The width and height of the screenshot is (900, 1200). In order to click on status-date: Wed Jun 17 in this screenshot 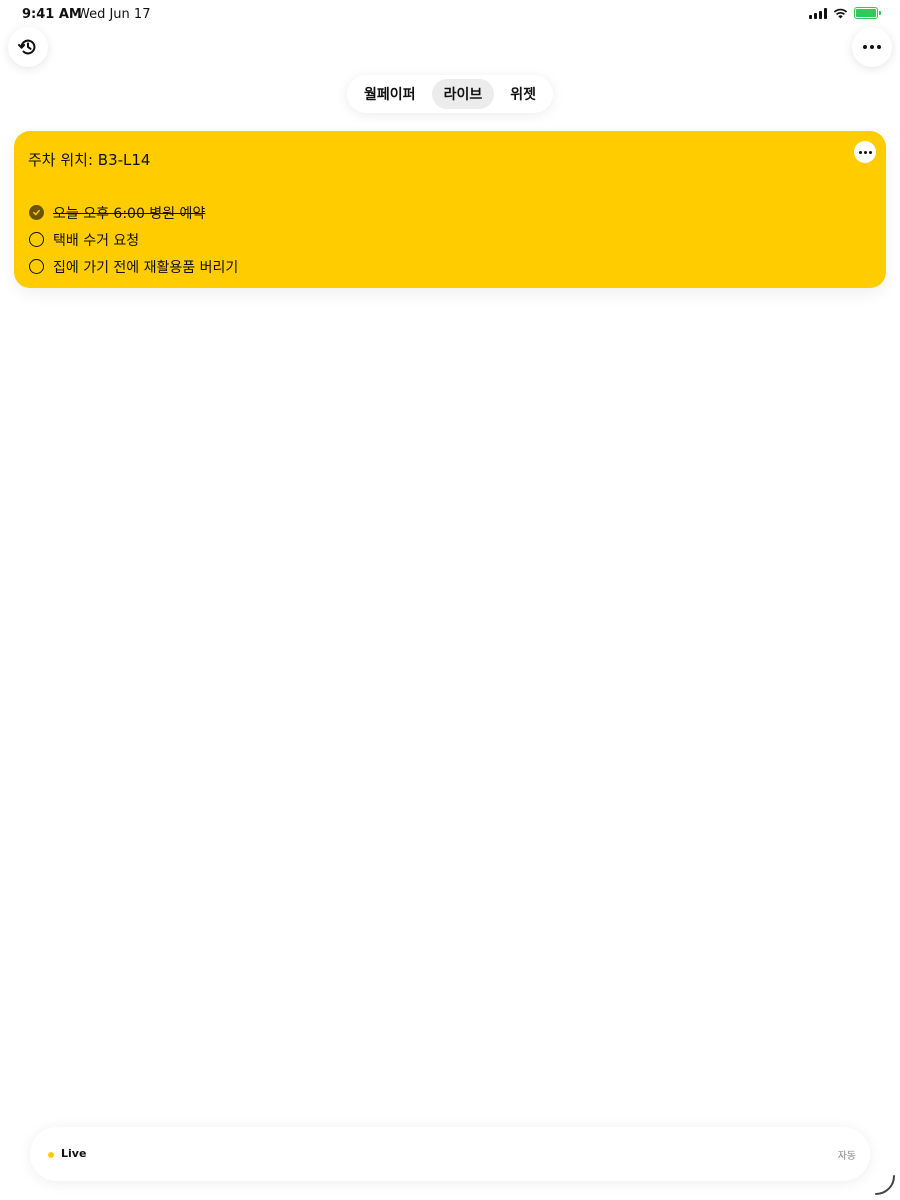, I will do `click(114, 14)`.